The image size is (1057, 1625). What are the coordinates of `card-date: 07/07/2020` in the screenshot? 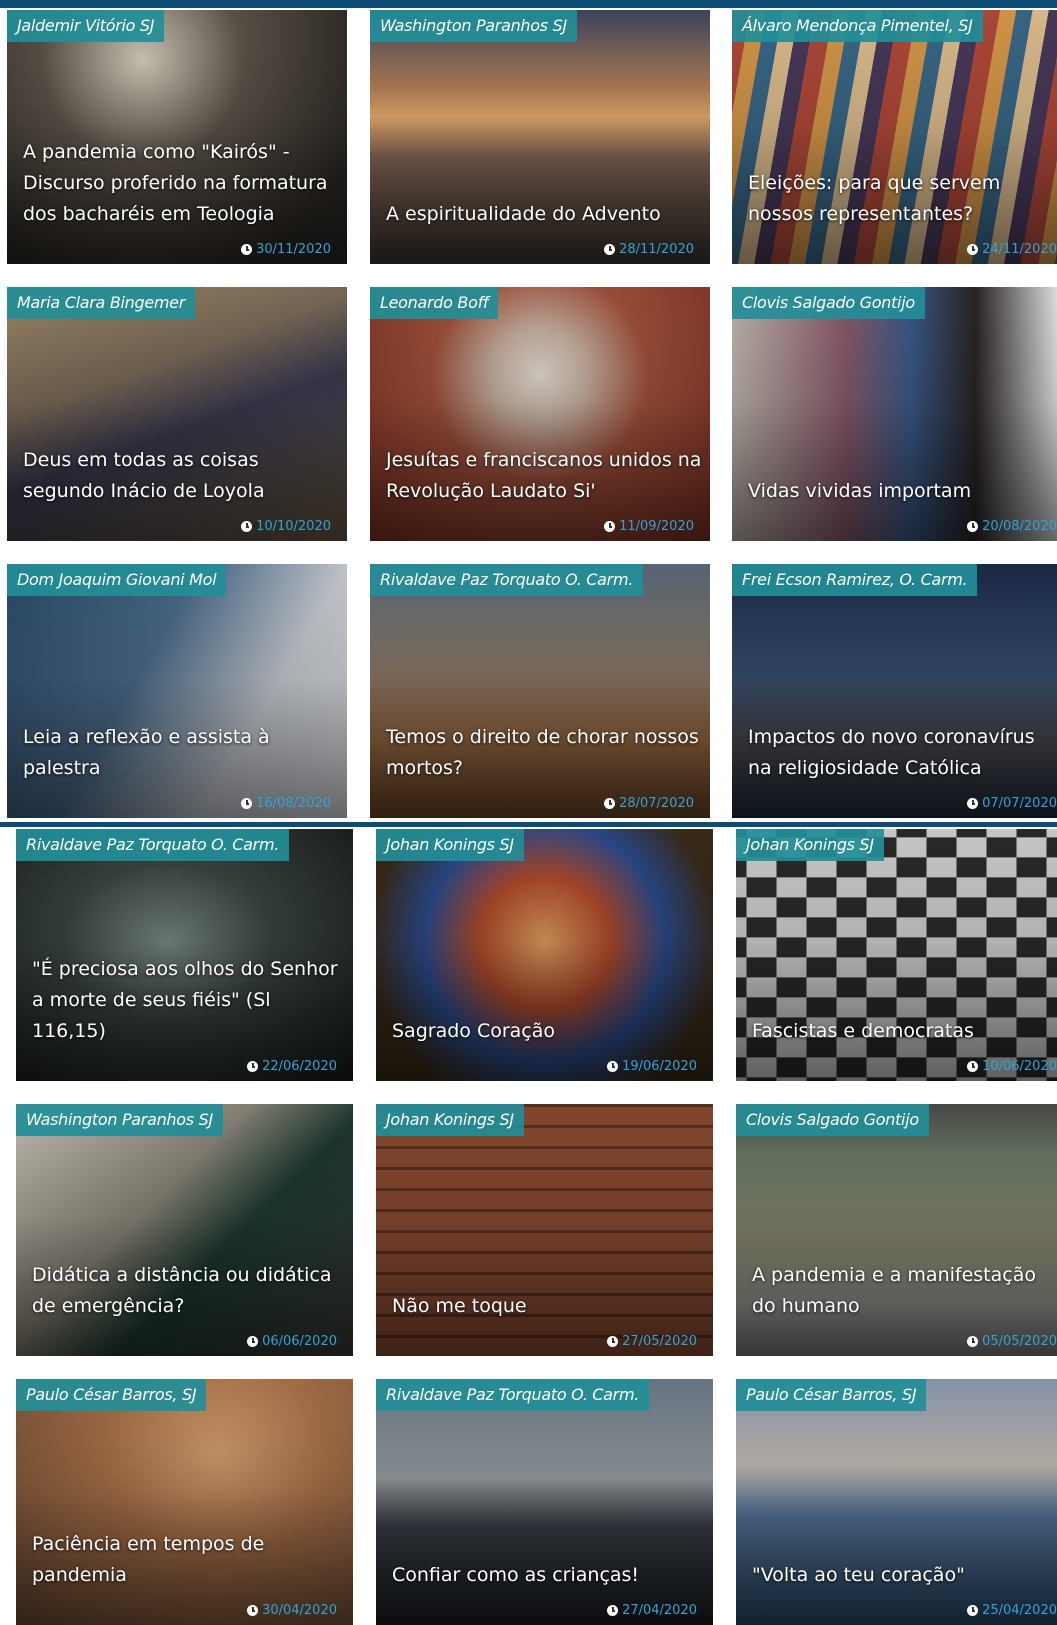 It's located at (1012, 803).